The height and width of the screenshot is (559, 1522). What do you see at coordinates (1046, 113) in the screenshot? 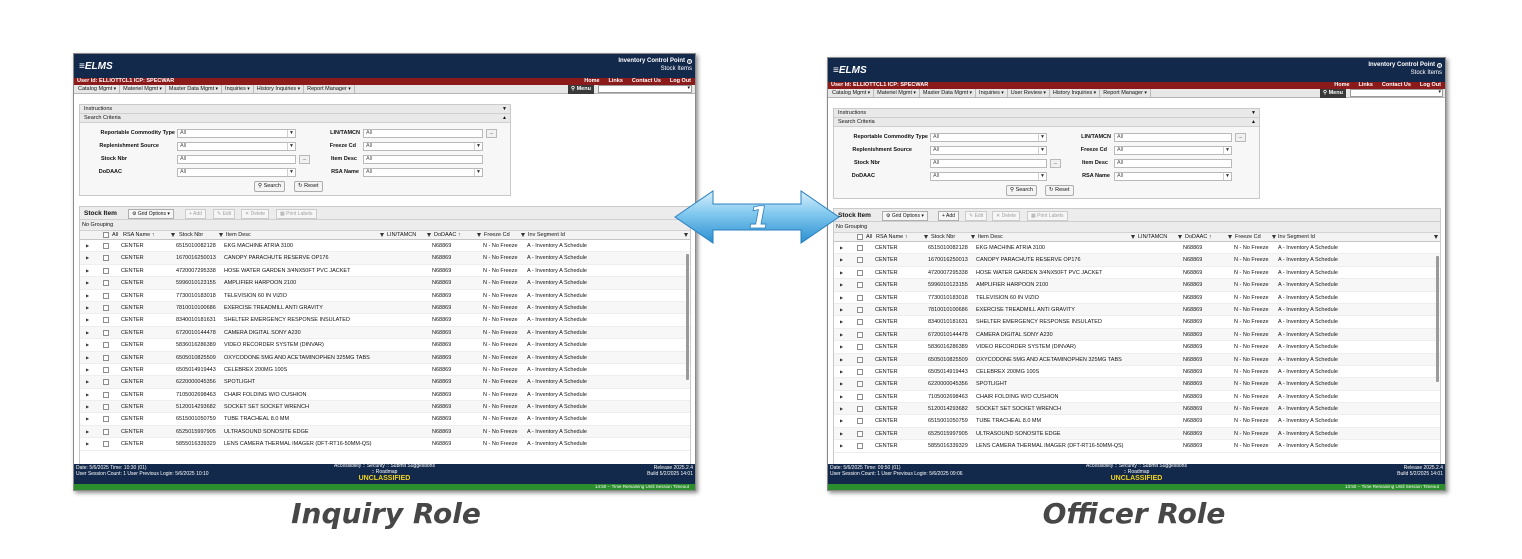
I see `instructions-bar: Instructions ▼` at bounding box center [1046, 113].